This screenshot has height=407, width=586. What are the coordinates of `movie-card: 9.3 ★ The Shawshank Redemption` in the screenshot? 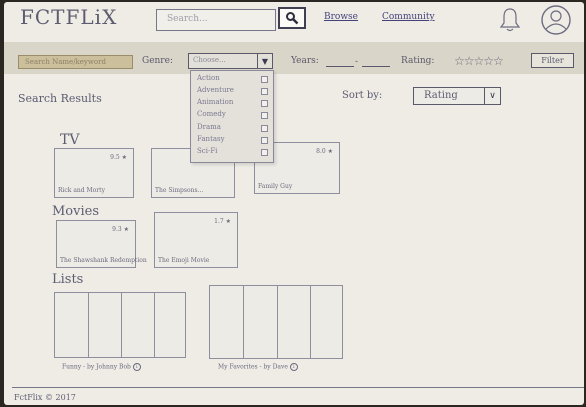 It's located at (101, 244).